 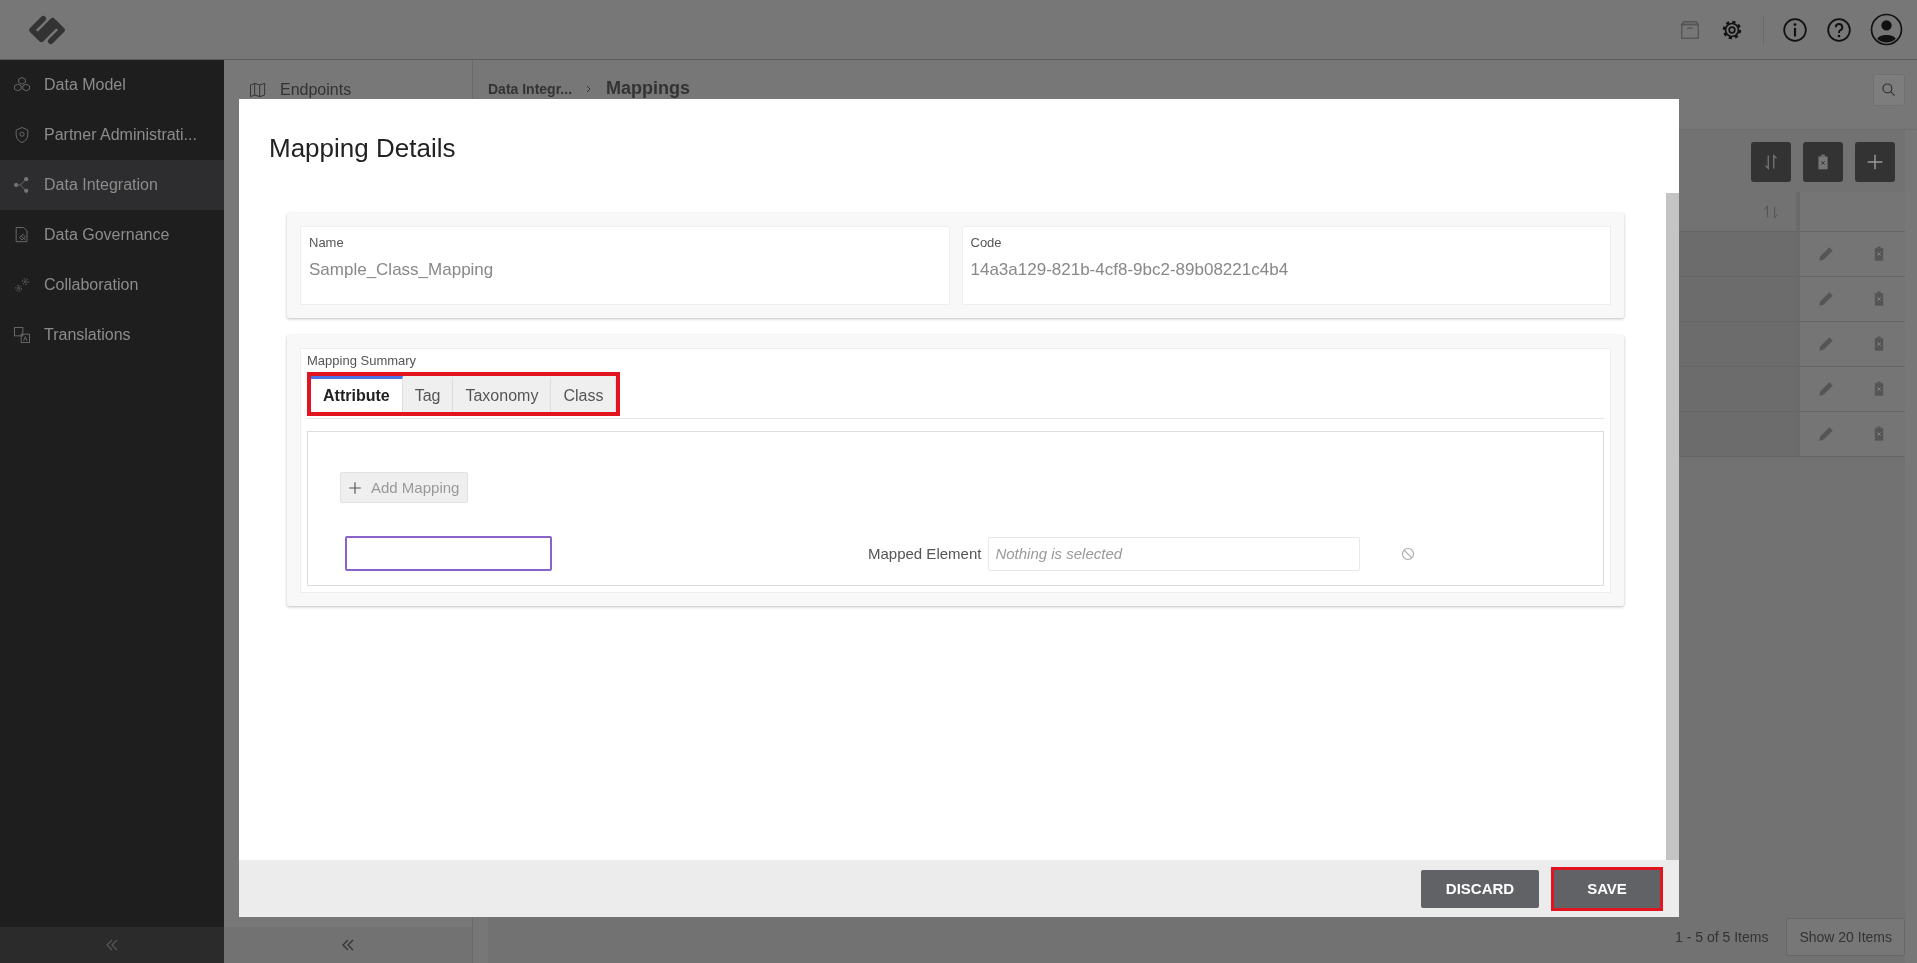 What do you see at coordinates (584, 394) in the screenshot?
I see `tab: Class` at bounding box center [584, 394].